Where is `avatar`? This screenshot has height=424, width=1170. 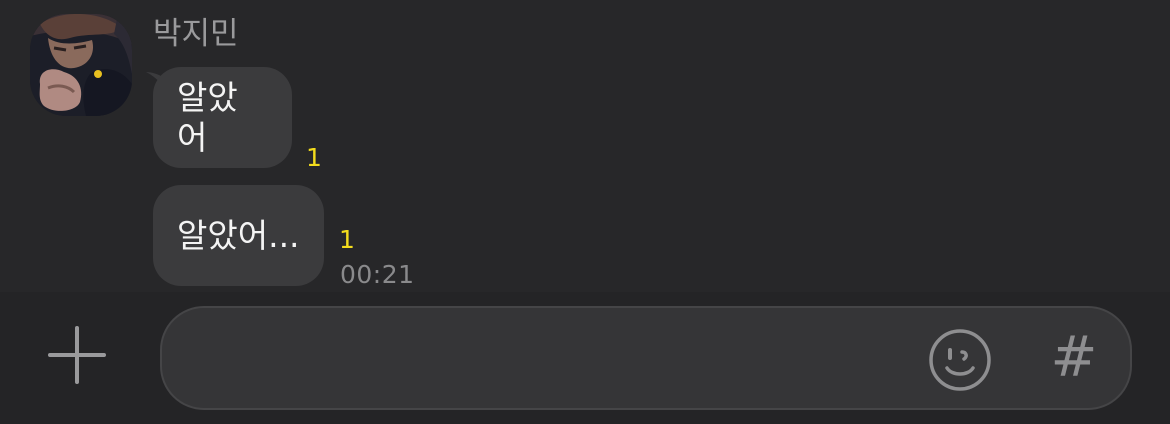
avatar is located at coordinates (81, 65).